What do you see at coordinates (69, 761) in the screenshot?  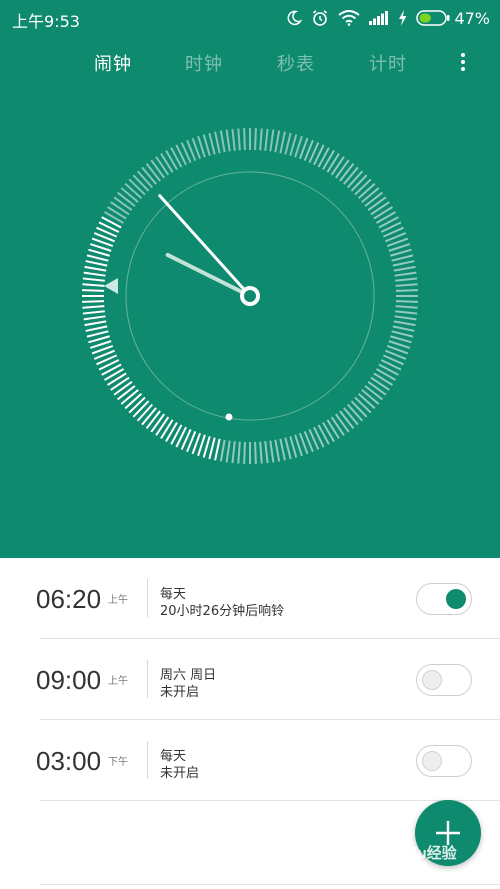 I see `alarm-time: 03:00` at bounding box center [69, 761].